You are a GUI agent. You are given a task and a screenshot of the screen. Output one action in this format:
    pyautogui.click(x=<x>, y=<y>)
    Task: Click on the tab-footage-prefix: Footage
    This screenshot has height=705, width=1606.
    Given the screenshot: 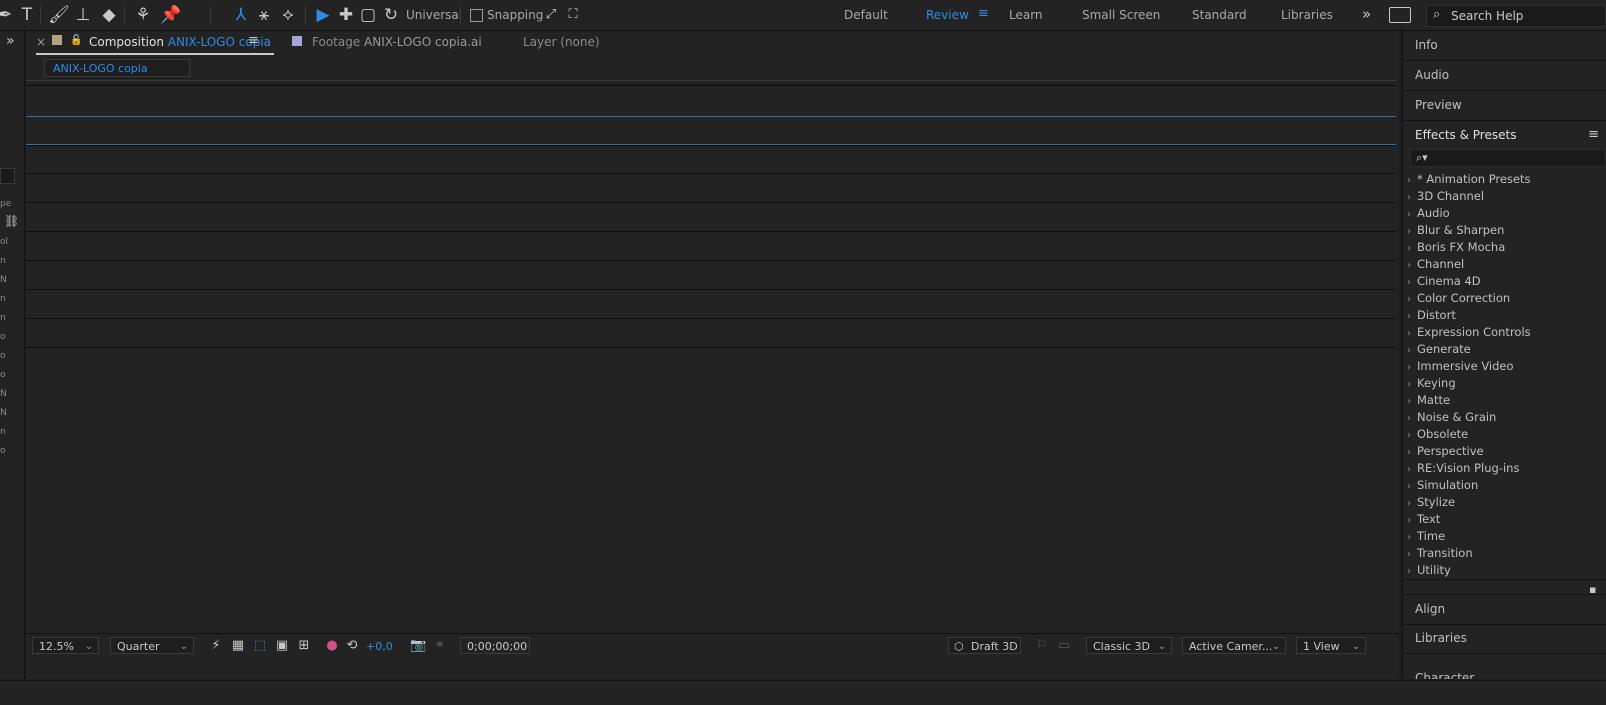 What is the action you would take?
    pyautogui.click(x=336, y=42)
    